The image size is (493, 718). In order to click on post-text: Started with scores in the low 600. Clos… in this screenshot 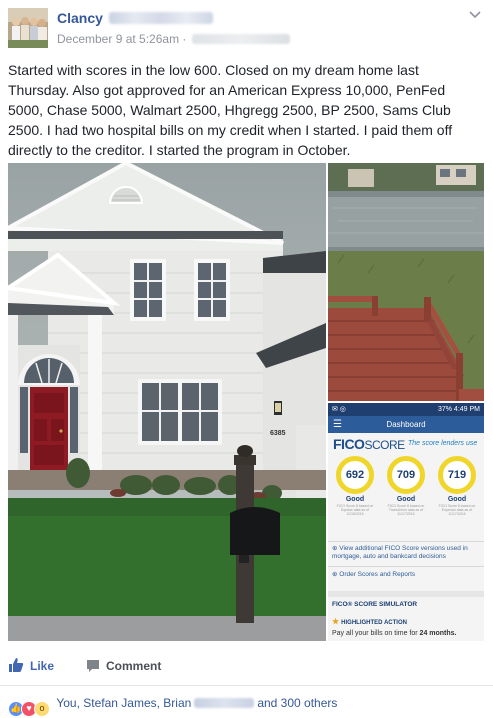, I will do `click(230, 110)`.